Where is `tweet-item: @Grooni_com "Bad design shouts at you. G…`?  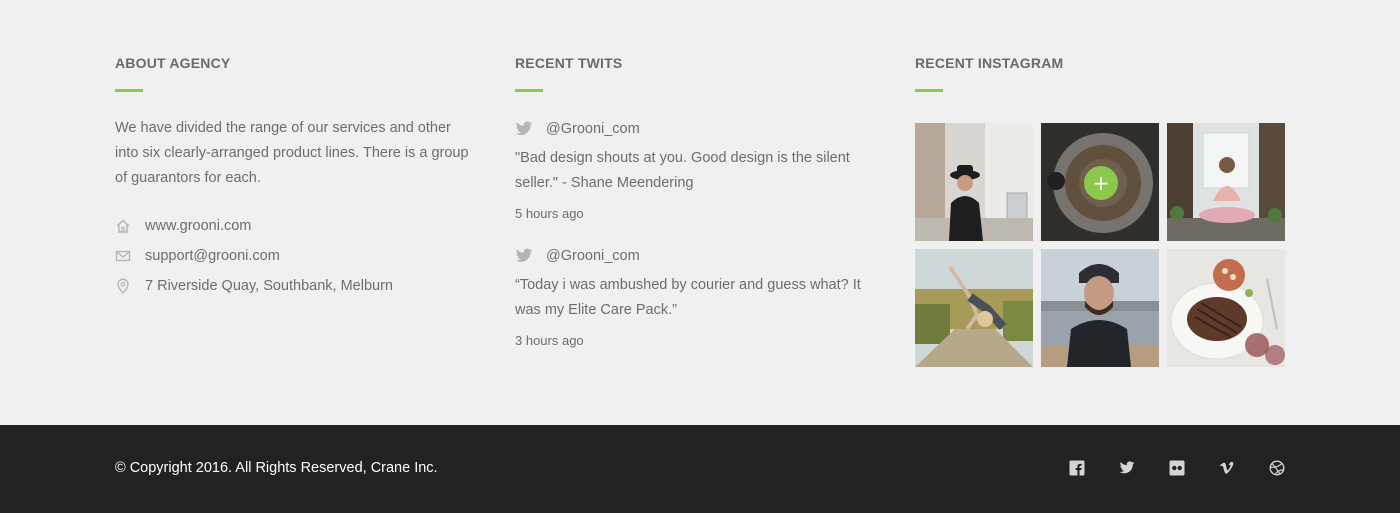
tweet-item: @Grooni_com "Bad design shouts at you. G… is located at coordinates (695, 171).